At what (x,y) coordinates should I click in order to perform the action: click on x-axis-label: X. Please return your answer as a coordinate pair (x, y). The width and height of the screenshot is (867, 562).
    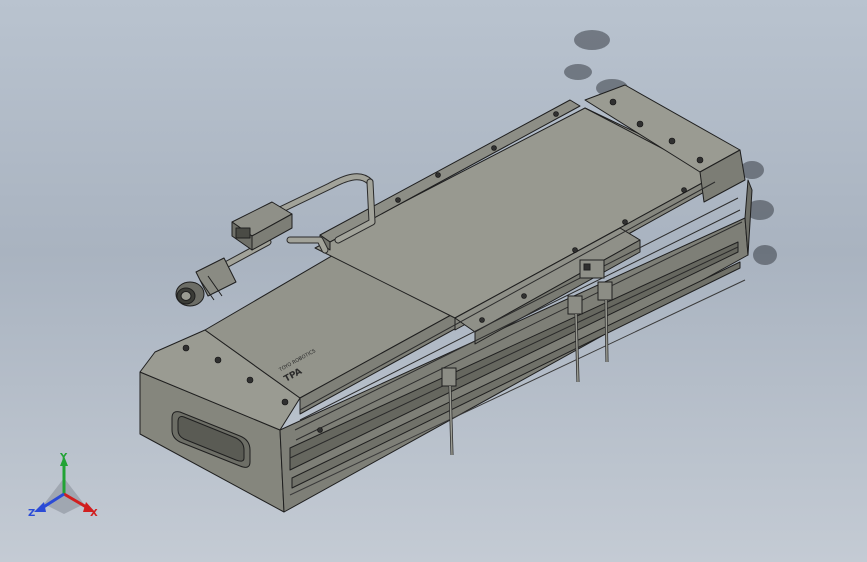
    Looking at the image, I should click on (94, 513).